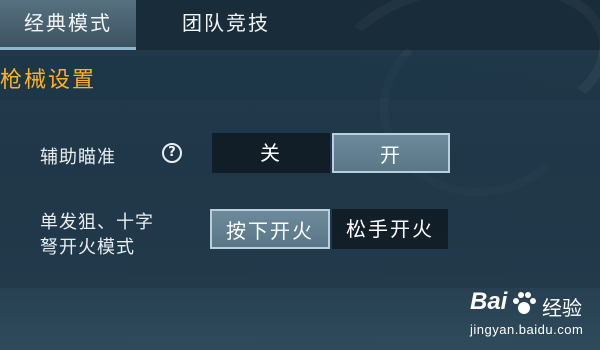  Describe the element at coordinates (78, 157) in the screenshot. I see `aim-assist-label: 辅助瞄准` at that location.